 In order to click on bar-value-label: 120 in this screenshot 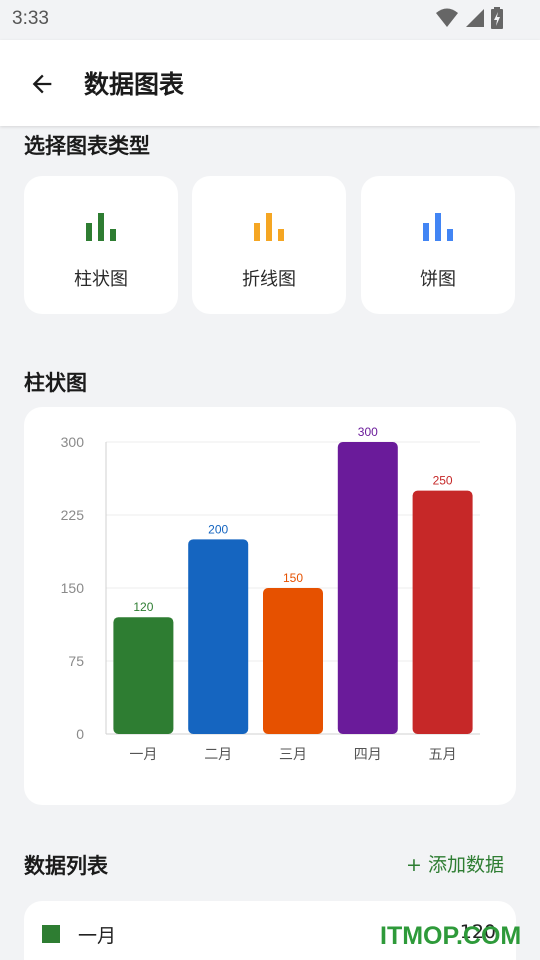, I will do `click(143, 607)`.